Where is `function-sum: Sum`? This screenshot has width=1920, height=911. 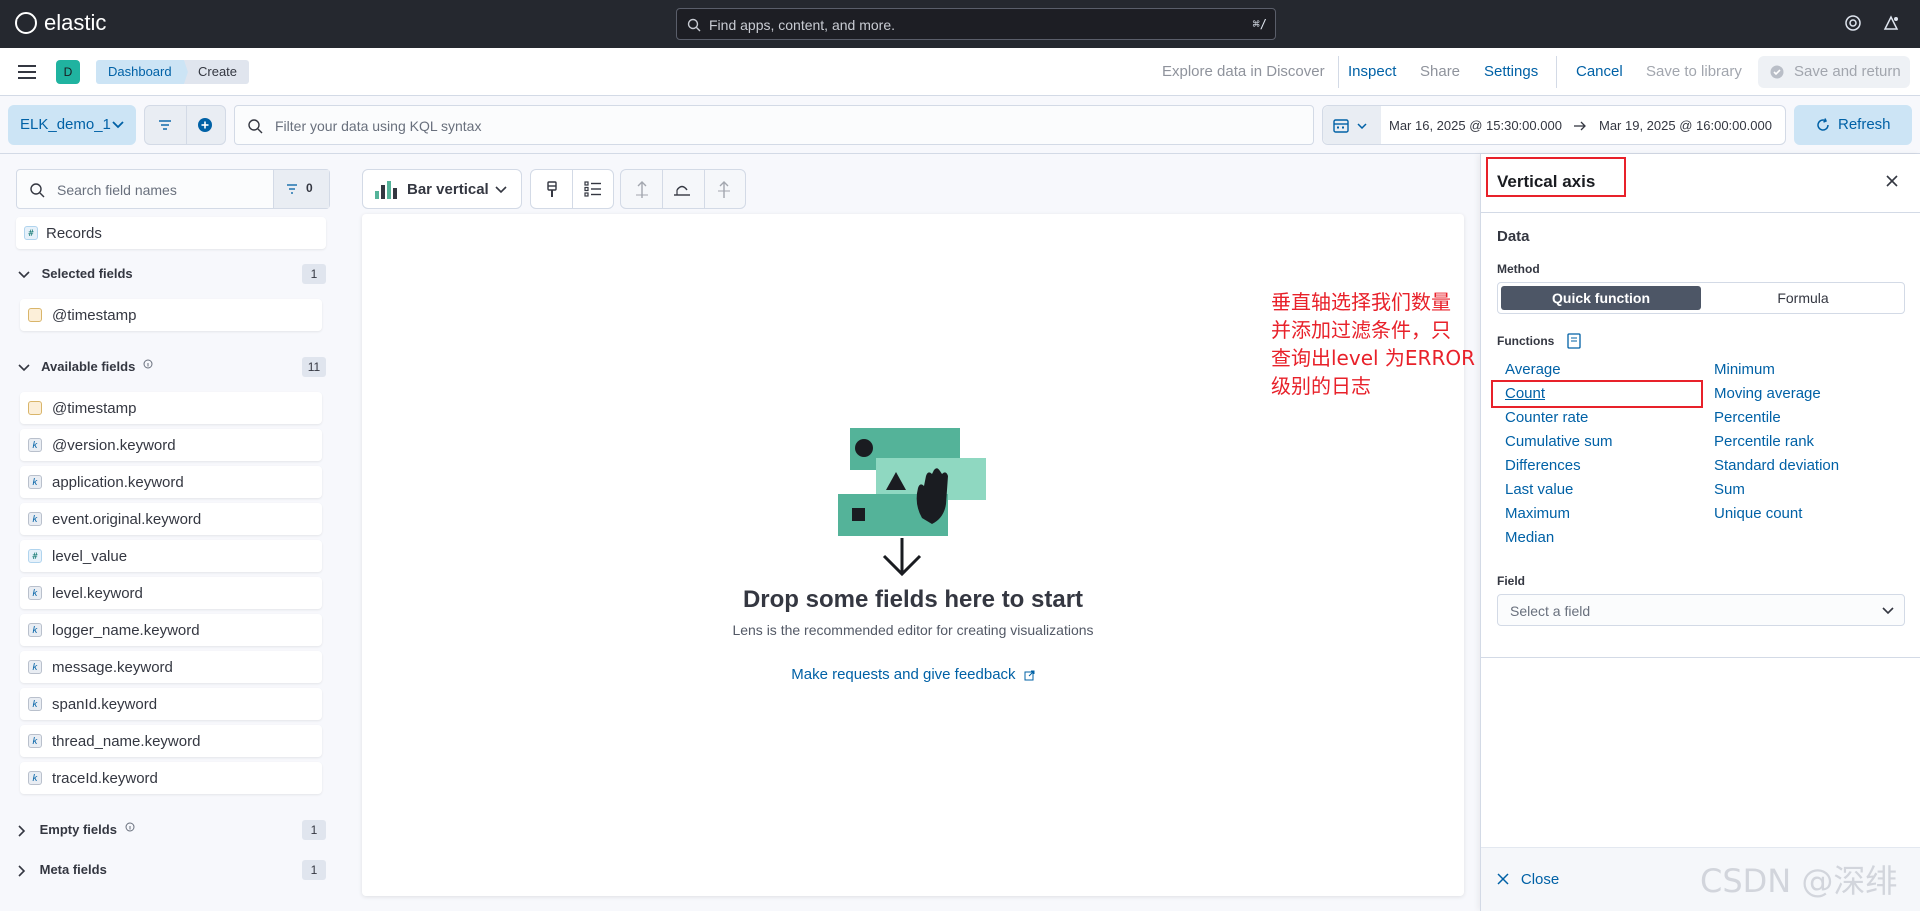 function-sum: Sum is located at coordinates (1729, 489).